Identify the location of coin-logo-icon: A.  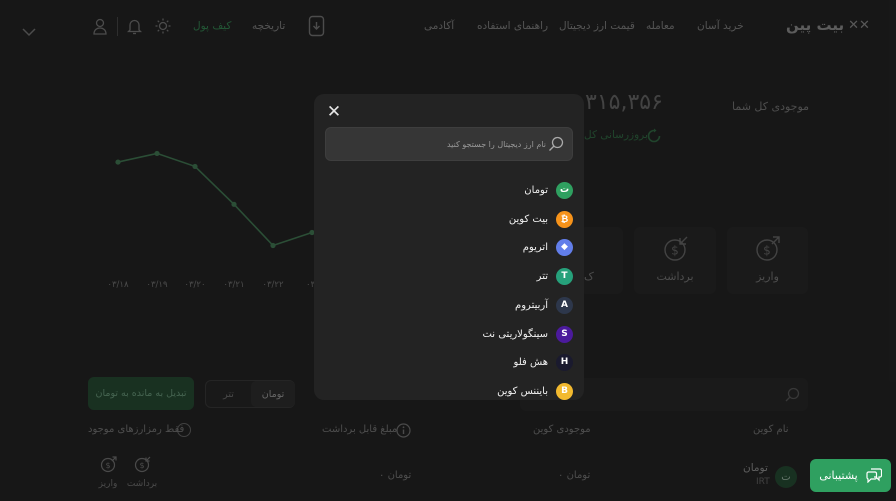
(564, 305).